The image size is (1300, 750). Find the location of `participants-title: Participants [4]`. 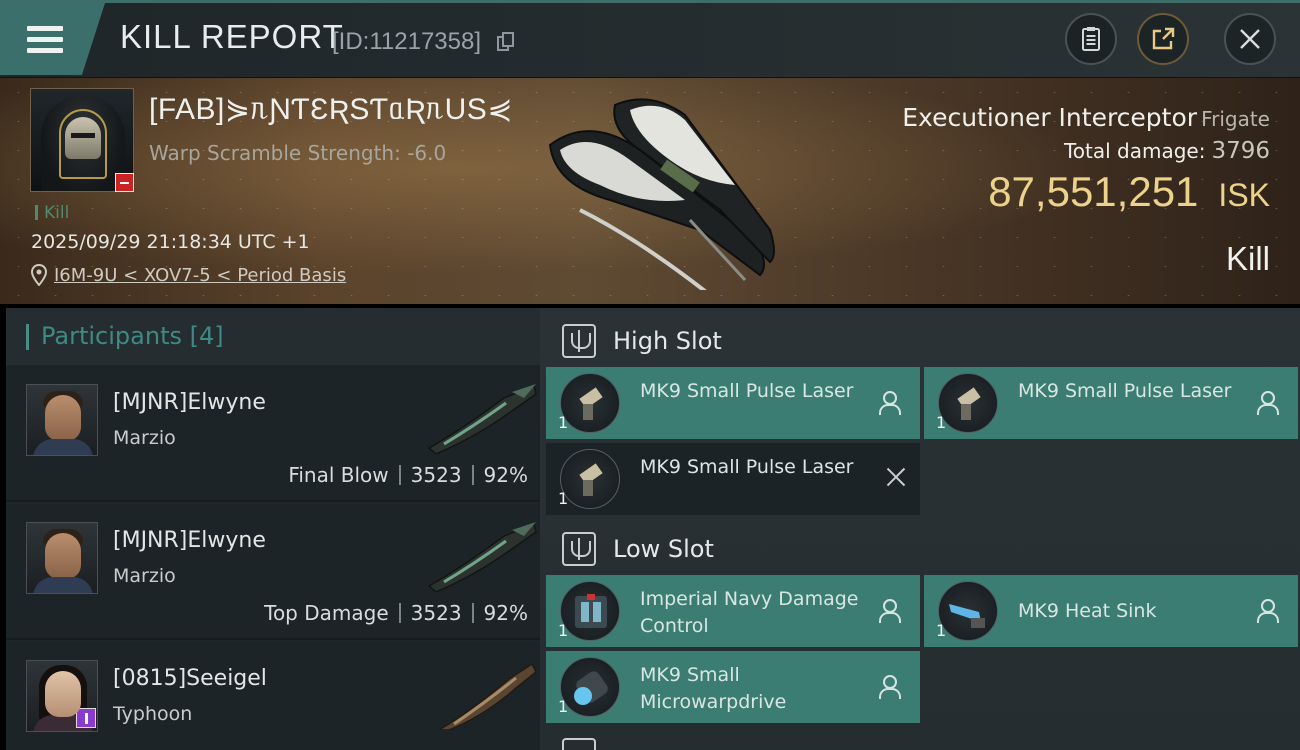

participants-title: Participants [4] is located at coordinates (132, 336).